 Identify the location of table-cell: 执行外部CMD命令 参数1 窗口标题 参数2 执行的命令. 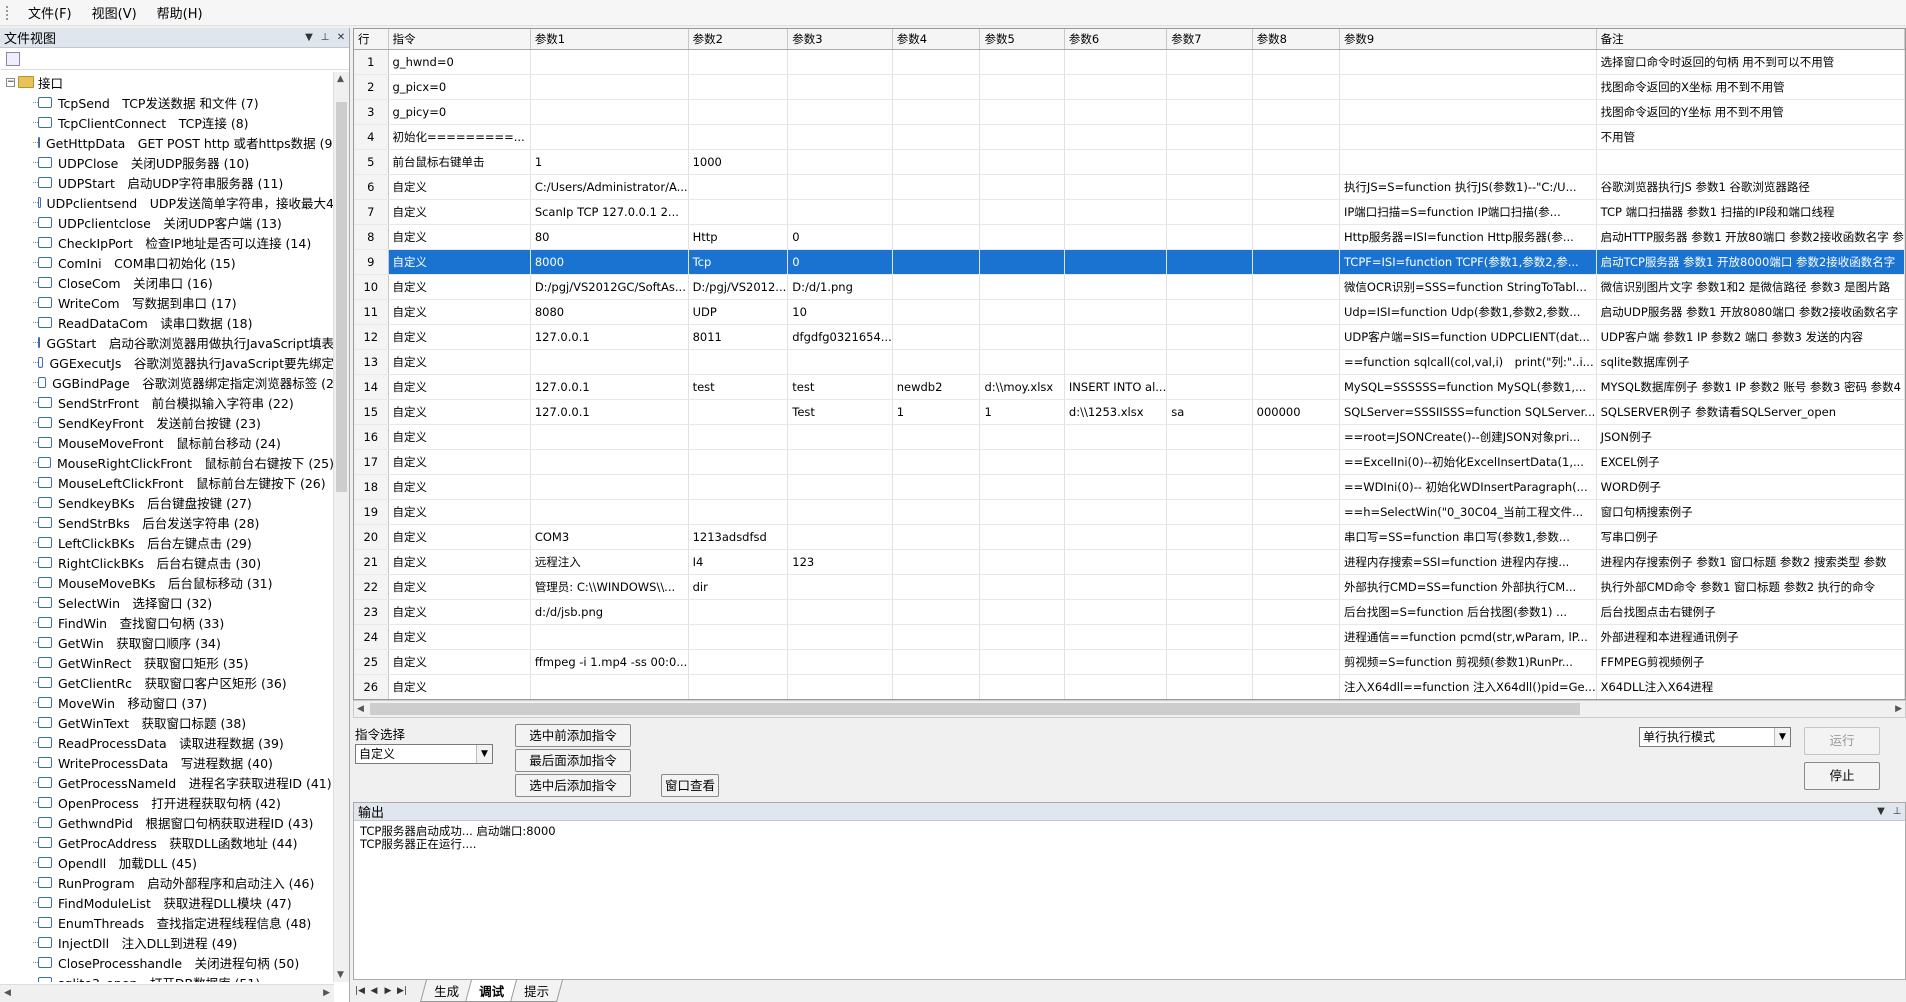
(1750, 587).